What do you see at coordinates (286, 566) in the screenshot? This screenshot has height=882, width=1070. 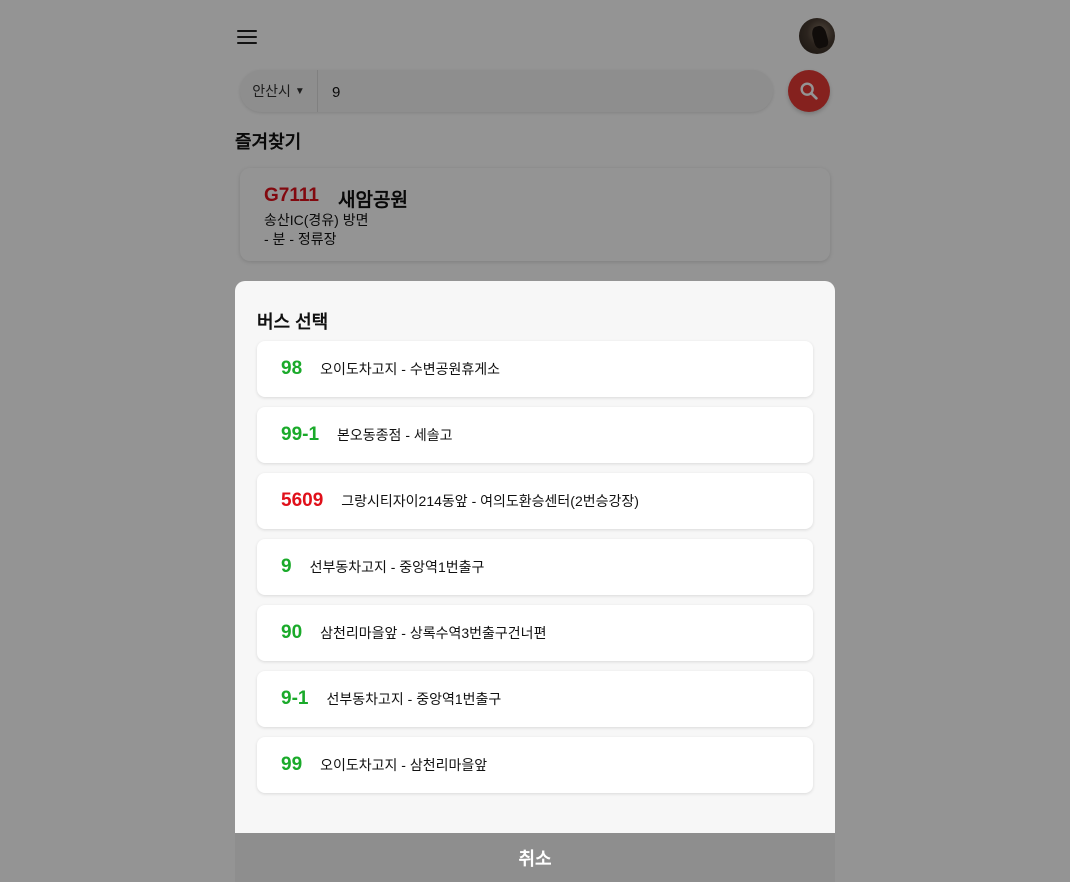 I see `bus-number: 9` at bounding box center [286, 566].